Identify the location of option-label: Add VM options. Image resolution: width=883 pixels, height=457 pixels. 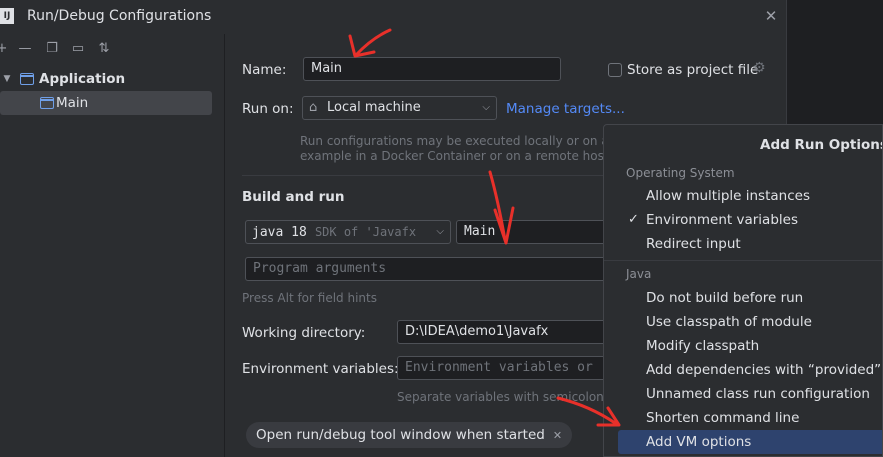
(699, 442).